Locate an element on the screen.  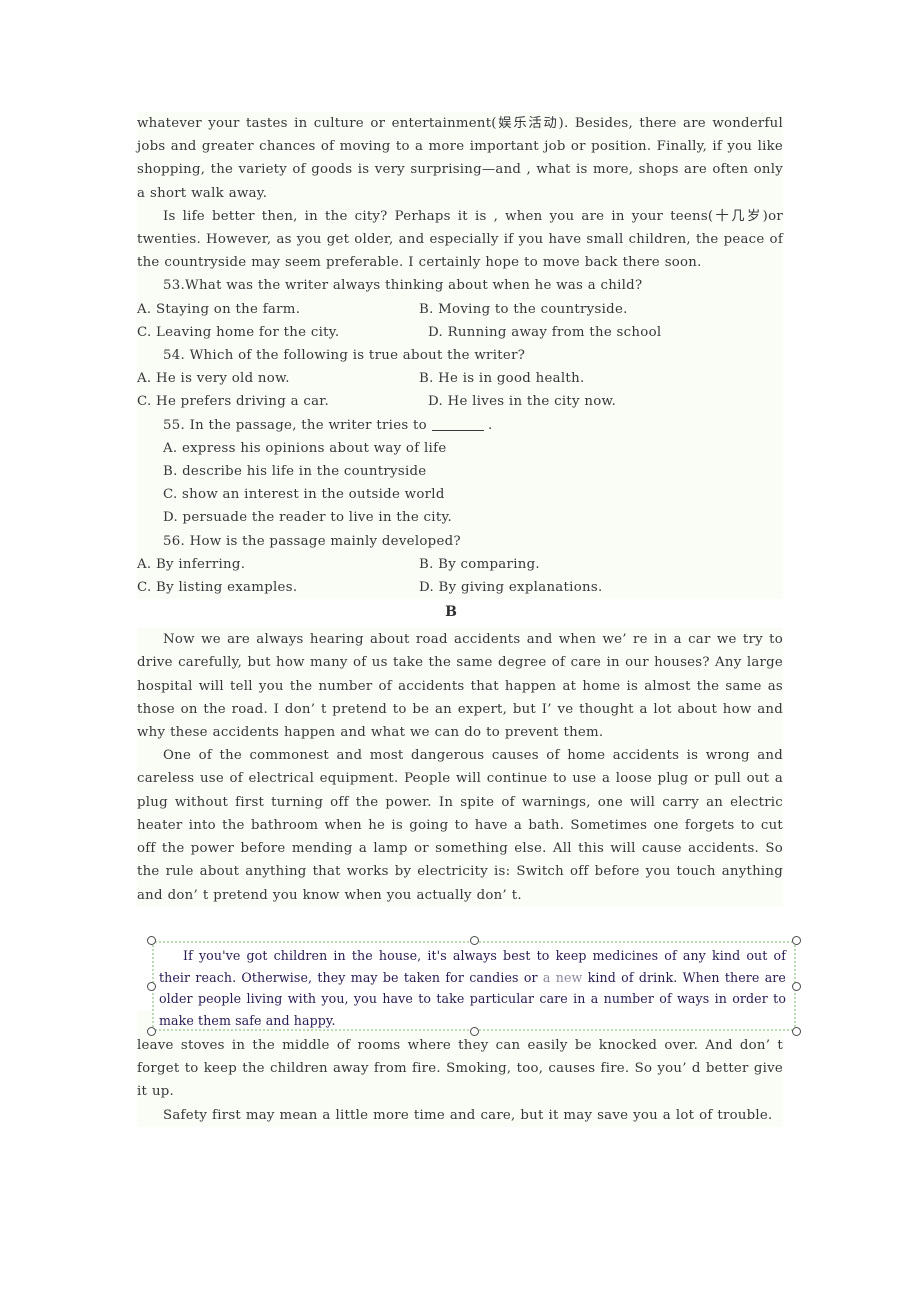
question-54-option-c: C. He prefers driving a car. is located at coordinates (278, 401).